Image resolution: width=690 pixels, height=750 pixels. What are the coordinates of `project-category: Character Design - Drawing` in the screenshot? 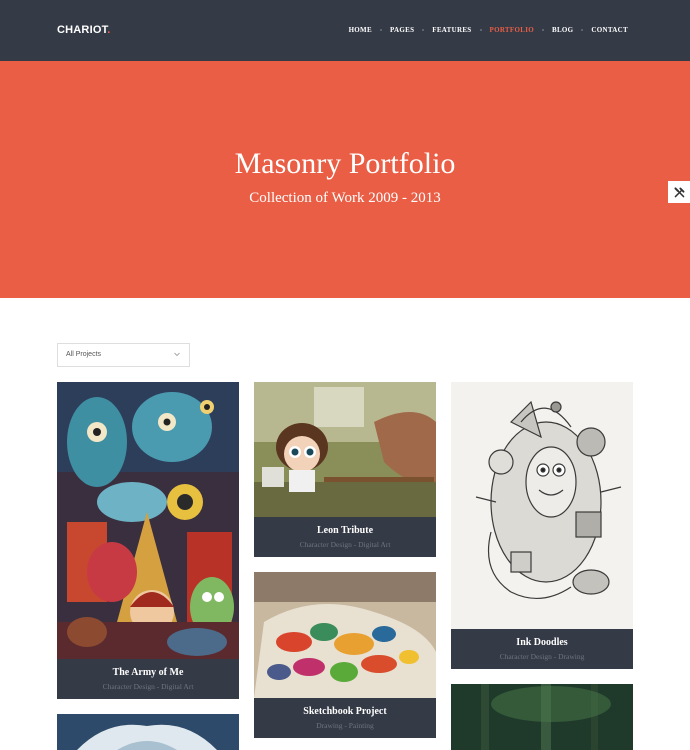 It's located at (542, 656).